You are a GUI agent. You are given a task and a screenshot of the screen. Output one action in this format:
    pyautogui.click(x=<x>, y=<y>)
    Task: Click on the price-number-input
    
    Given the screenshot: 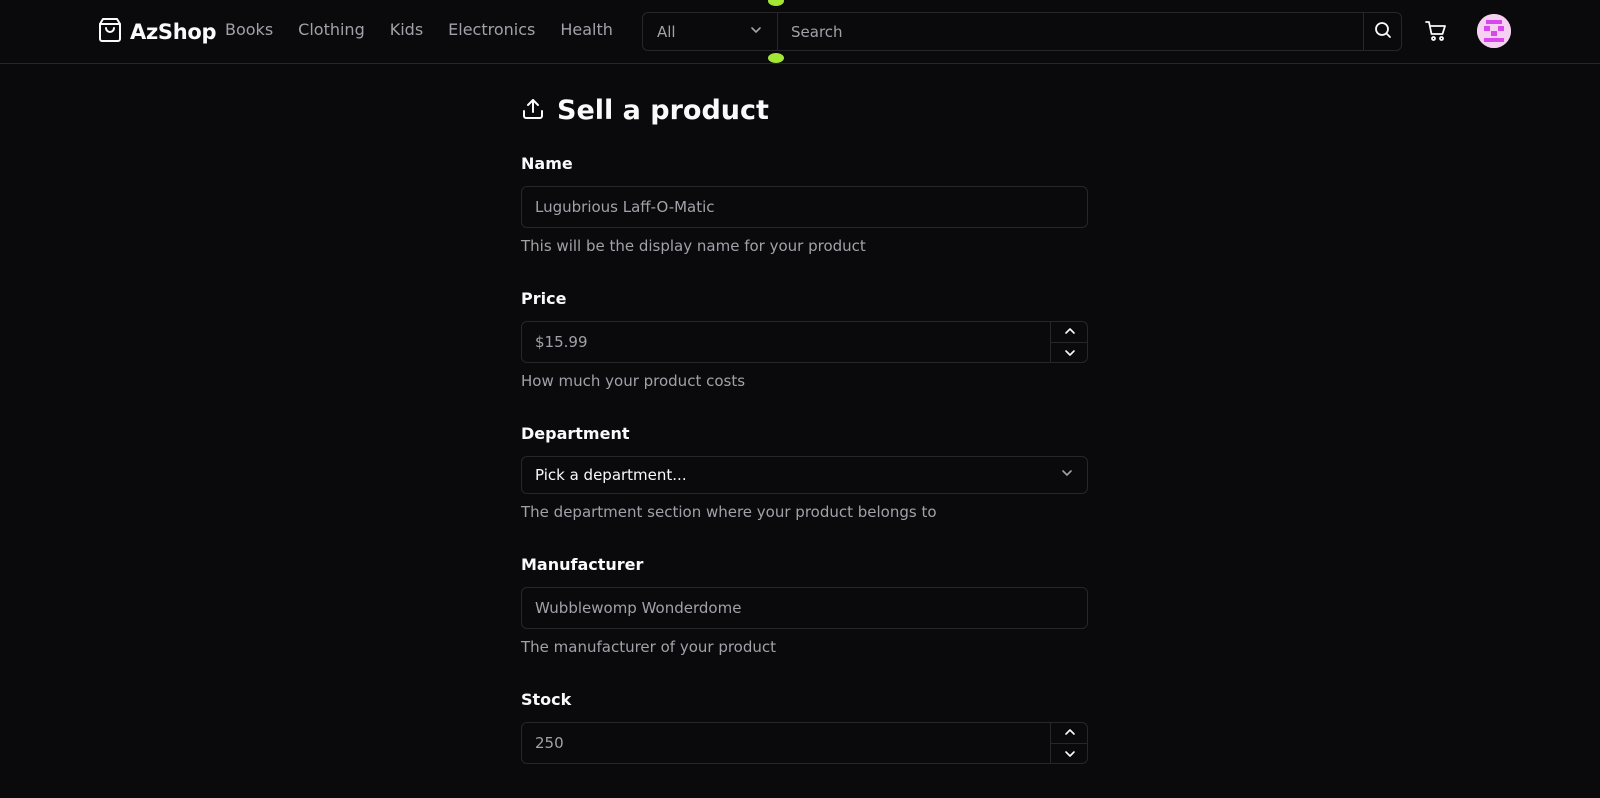 What is the action you would take?
    pyautogui.click(x=804, y=342)
    